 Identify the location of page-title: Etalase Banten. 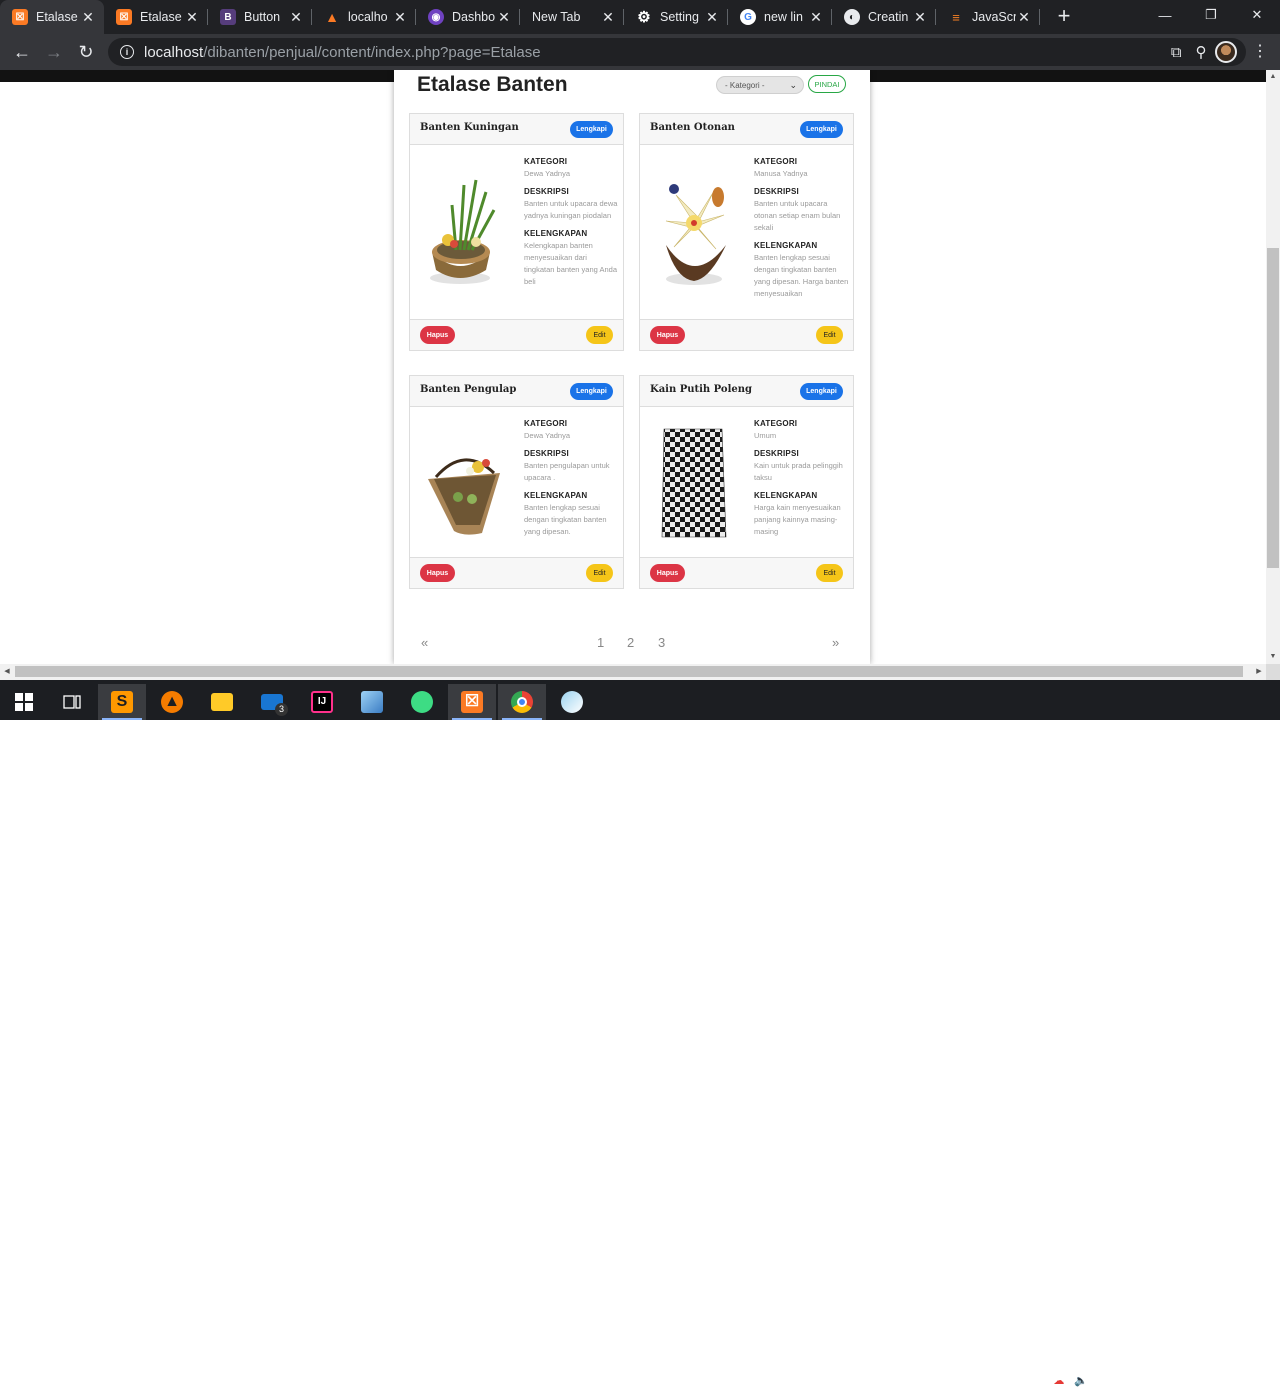
(492, 84).